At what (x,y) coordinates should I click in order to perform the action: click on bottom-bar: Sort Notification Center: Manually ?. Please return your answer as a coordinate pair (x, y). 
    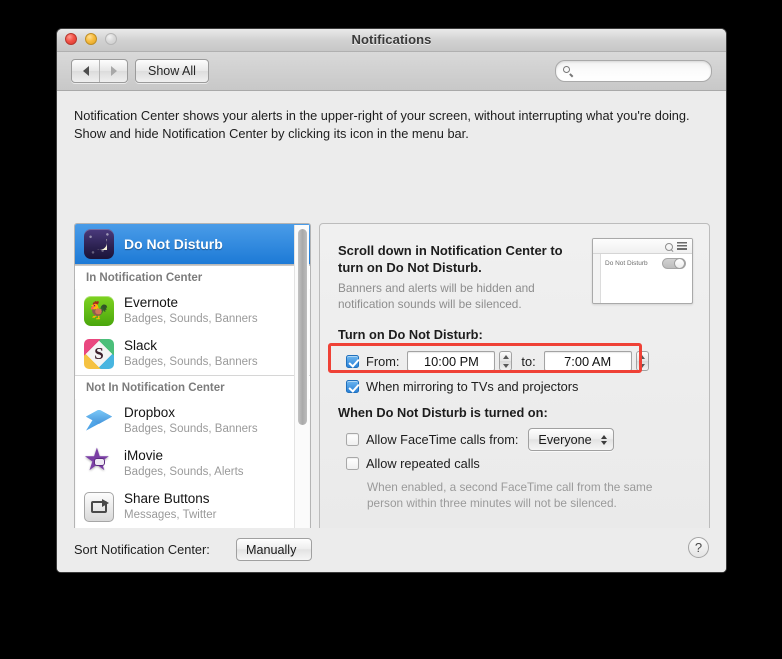
    Looking at the image, I should click on (391, 550).